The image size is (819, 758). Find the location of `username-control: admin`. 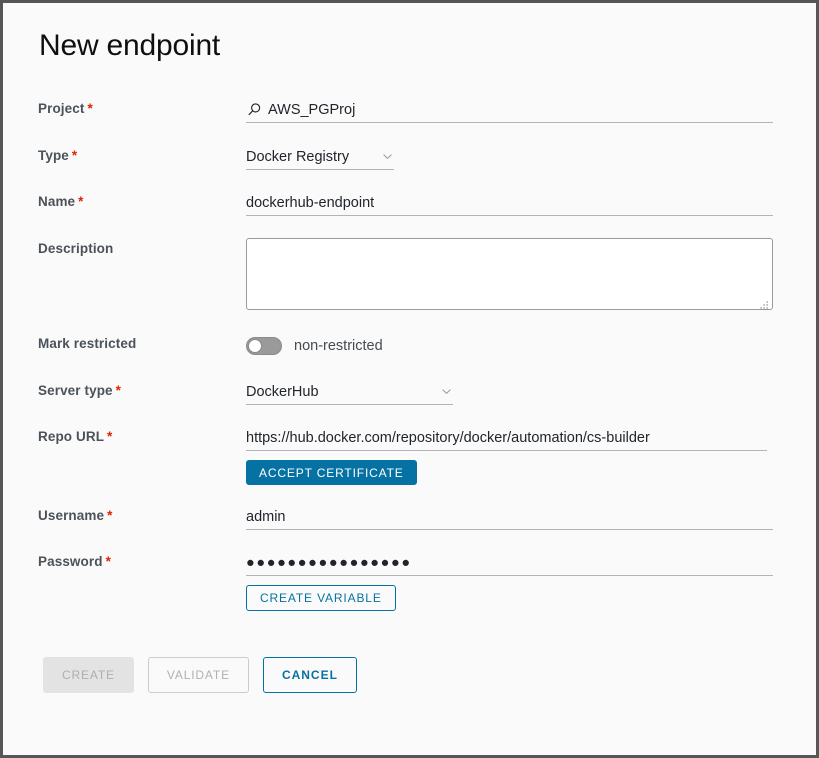

username-control: admin is located at coordinates (512, 517).